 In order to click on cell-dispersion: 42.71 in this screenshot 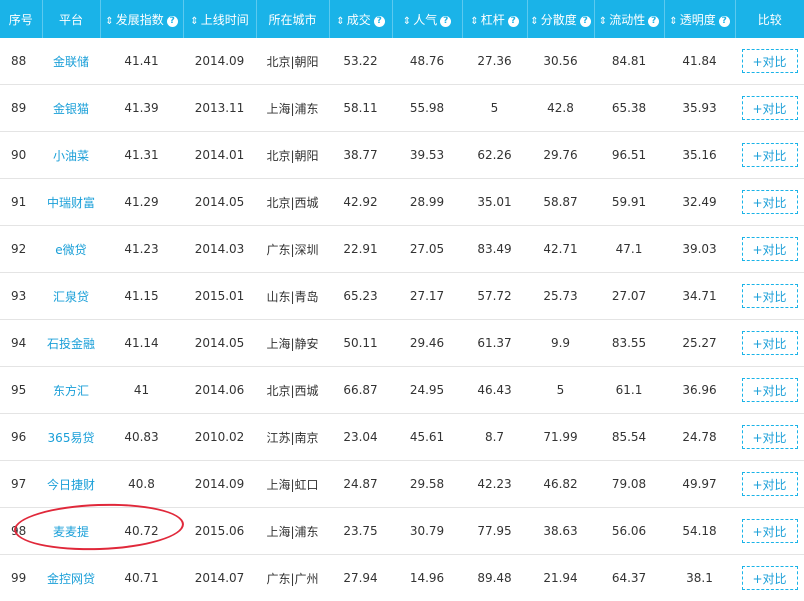, I will do `click(560, 249)`.